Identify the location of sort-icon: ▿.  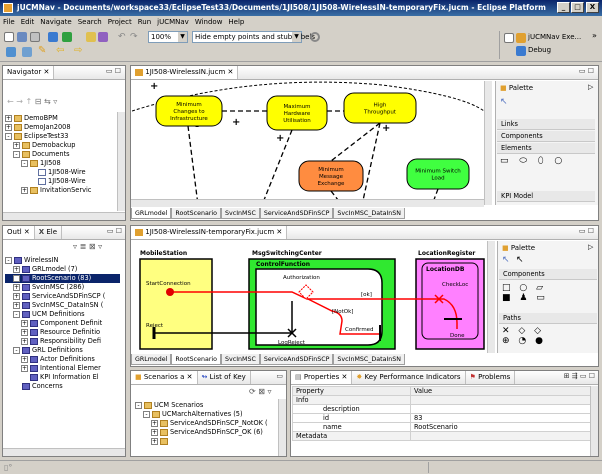
(75, 246).